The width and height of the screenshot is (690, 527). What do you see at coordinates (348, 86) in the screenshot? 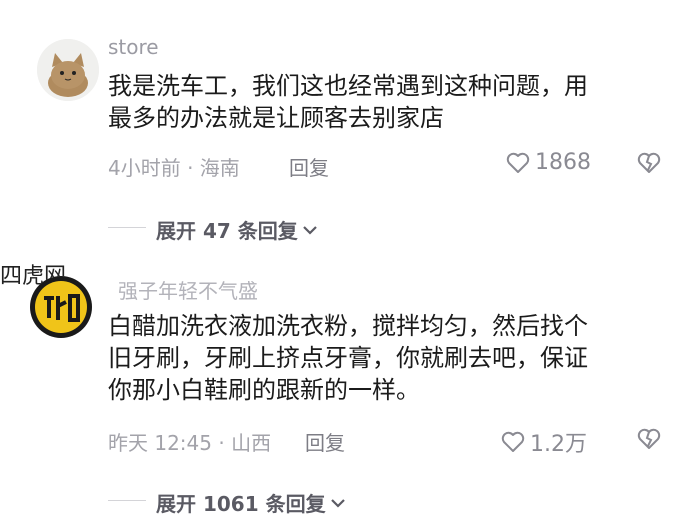
I see `comment-line: 我是洗车工，我们这也经常遇到这种问题，用` at bounding box center [348, 86].